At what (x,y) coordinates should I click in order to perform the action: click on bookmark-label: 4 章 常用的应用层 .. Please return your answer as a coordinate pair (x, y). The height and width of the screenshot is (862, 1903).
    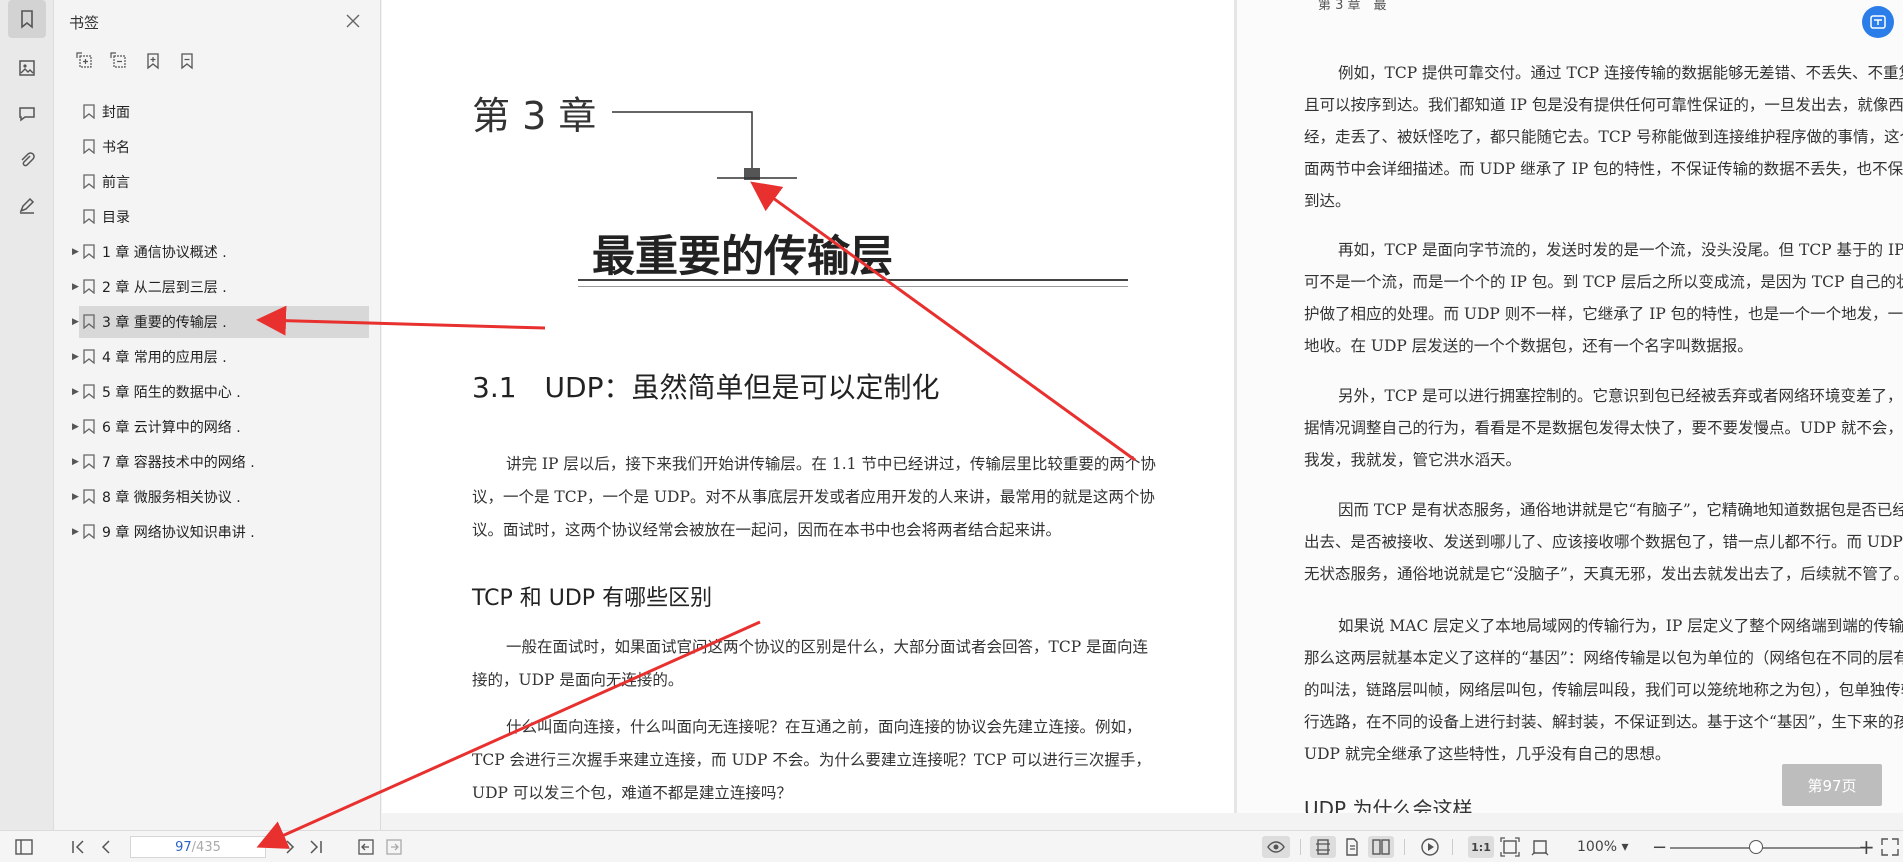
    Looking at the image, I should click on (164, 357).